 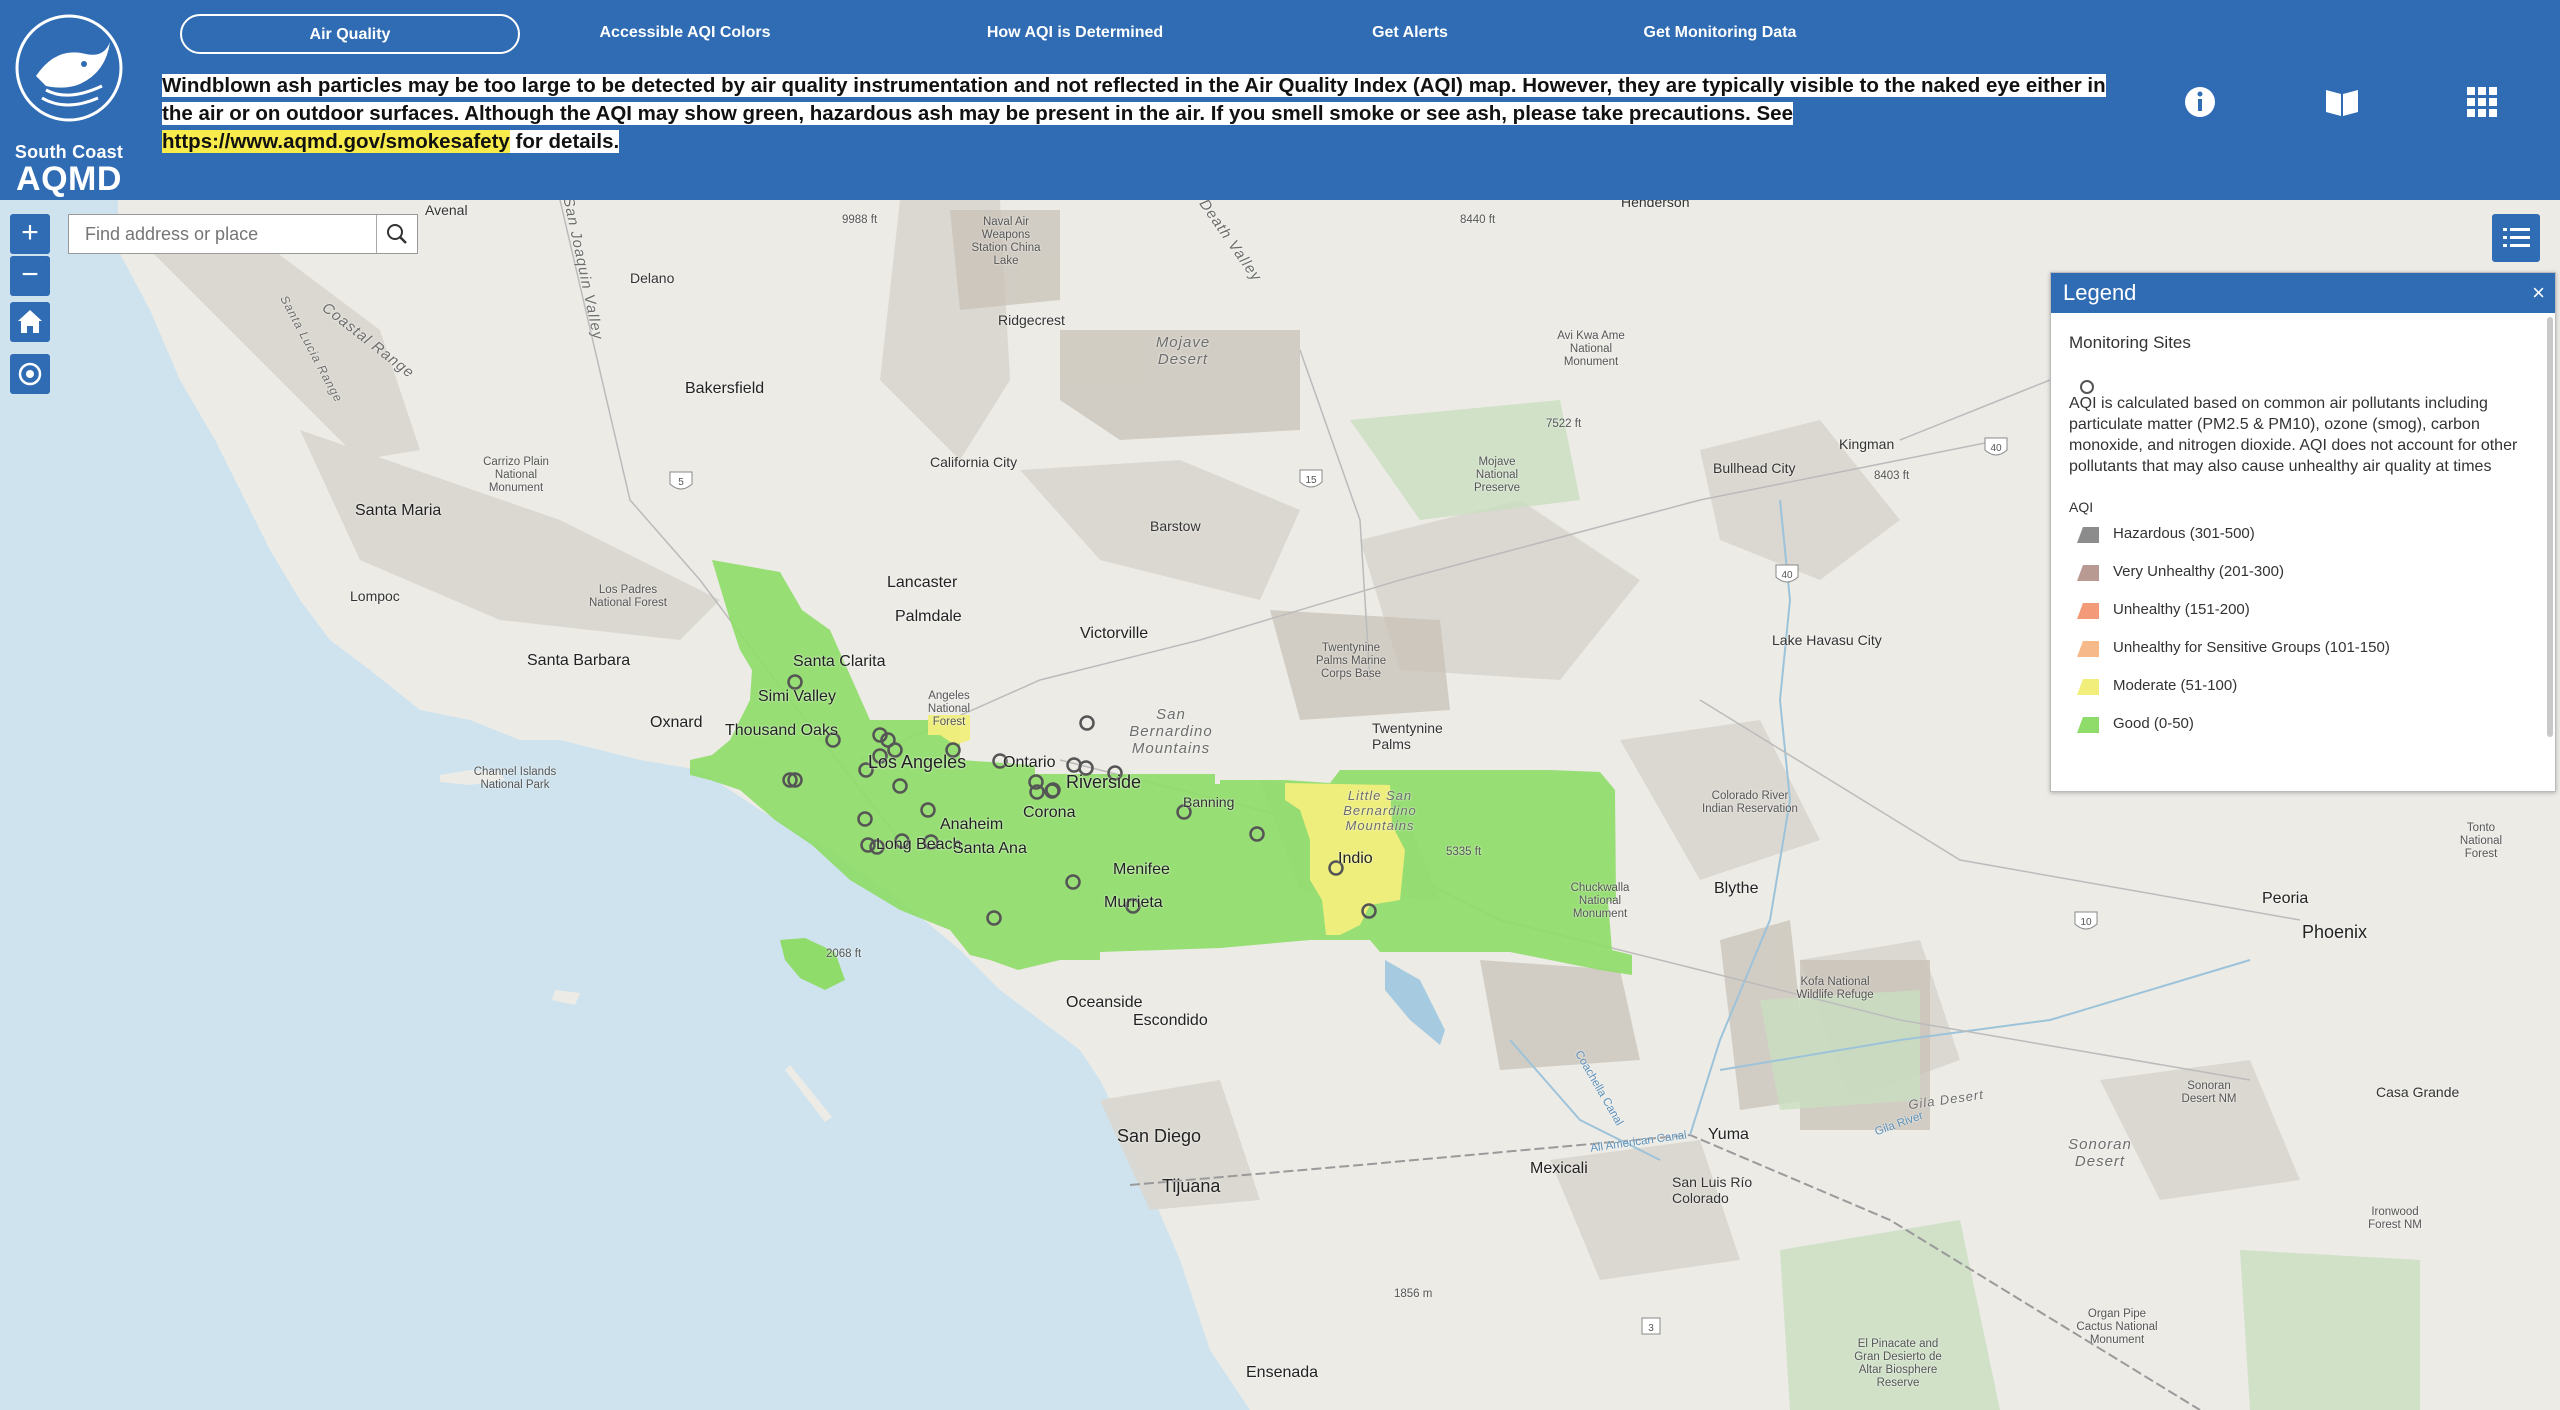 I want to click on place-label: Palmdale, so click(x=928, y=616).